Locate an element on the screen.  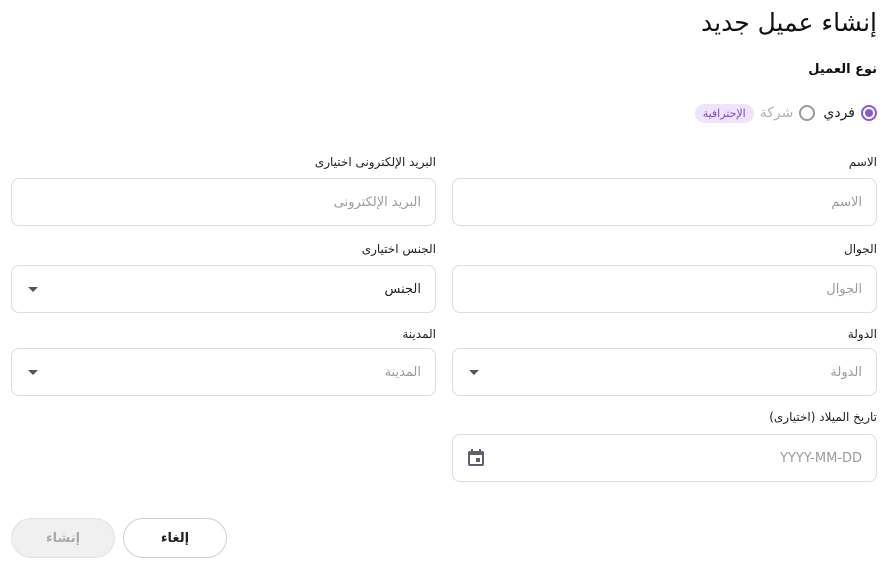
email-placeholder: البريد الإلكترونى is located at coordinates (377, 202).